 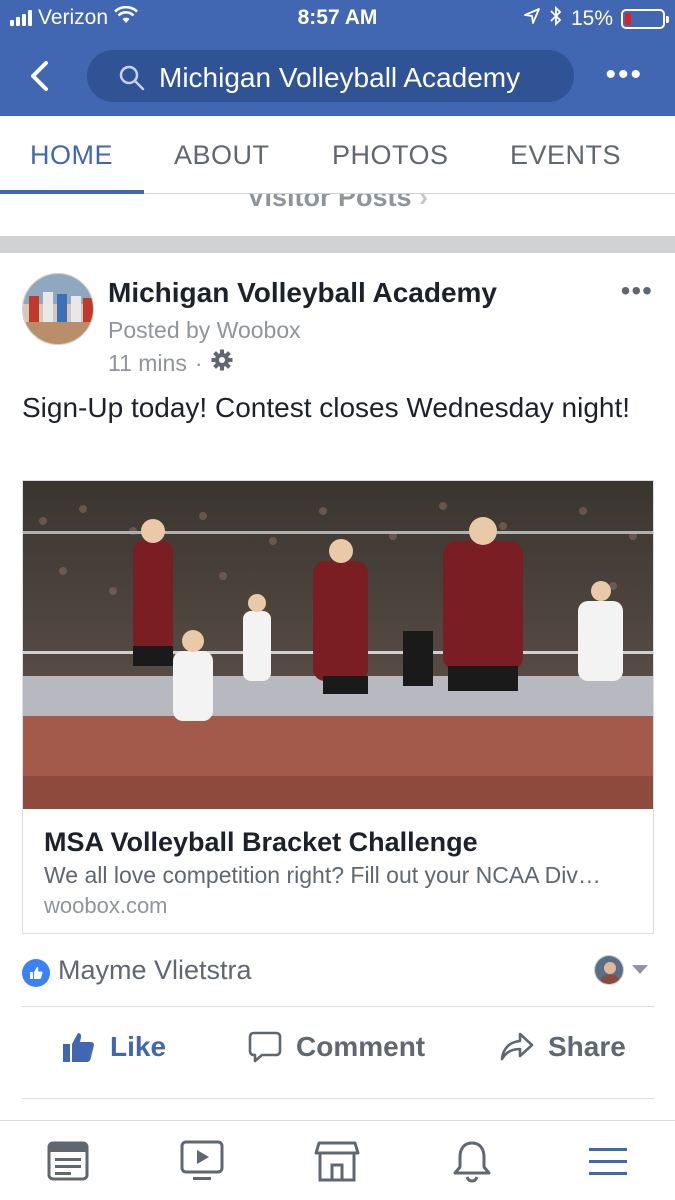 What do you see at coordinates (39, 76) in the screenshot?
I see `back-arrow-icon` at bounding box center [39, 76].